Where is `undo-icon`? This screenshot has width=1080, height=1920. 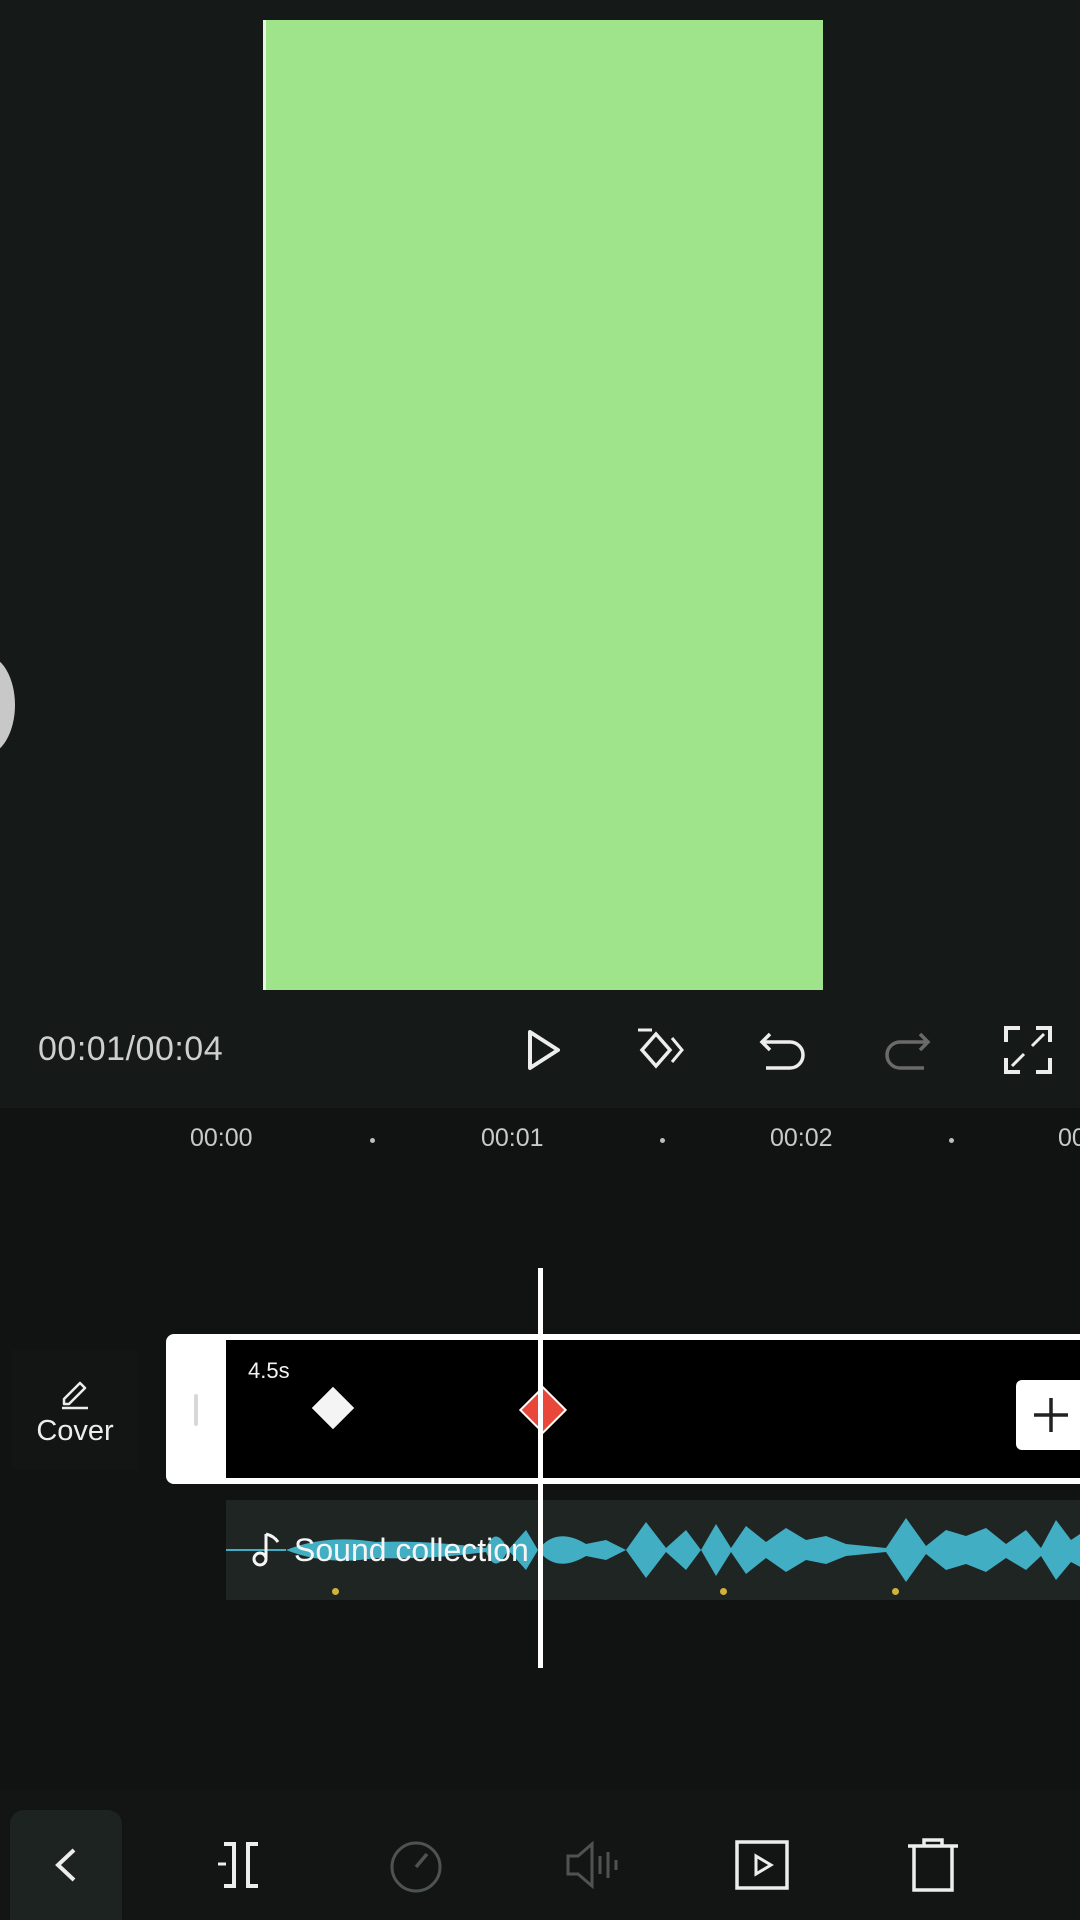 undo-icon is located at coordinates (782, 1051).